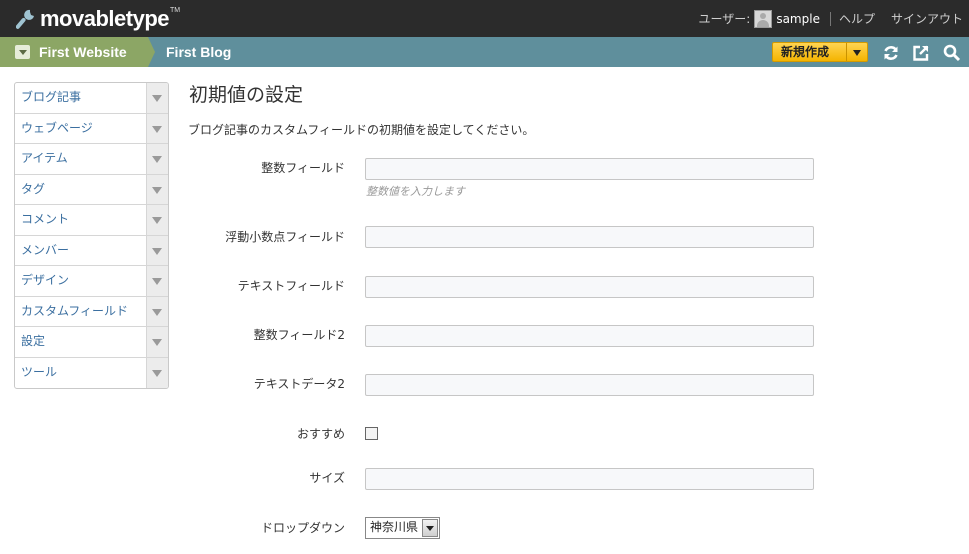  What do you see at coordinates (415, 191) in the screenshot?
I see `integer-field-hint: 整数値を入力します` at bounding box center [415, 191].